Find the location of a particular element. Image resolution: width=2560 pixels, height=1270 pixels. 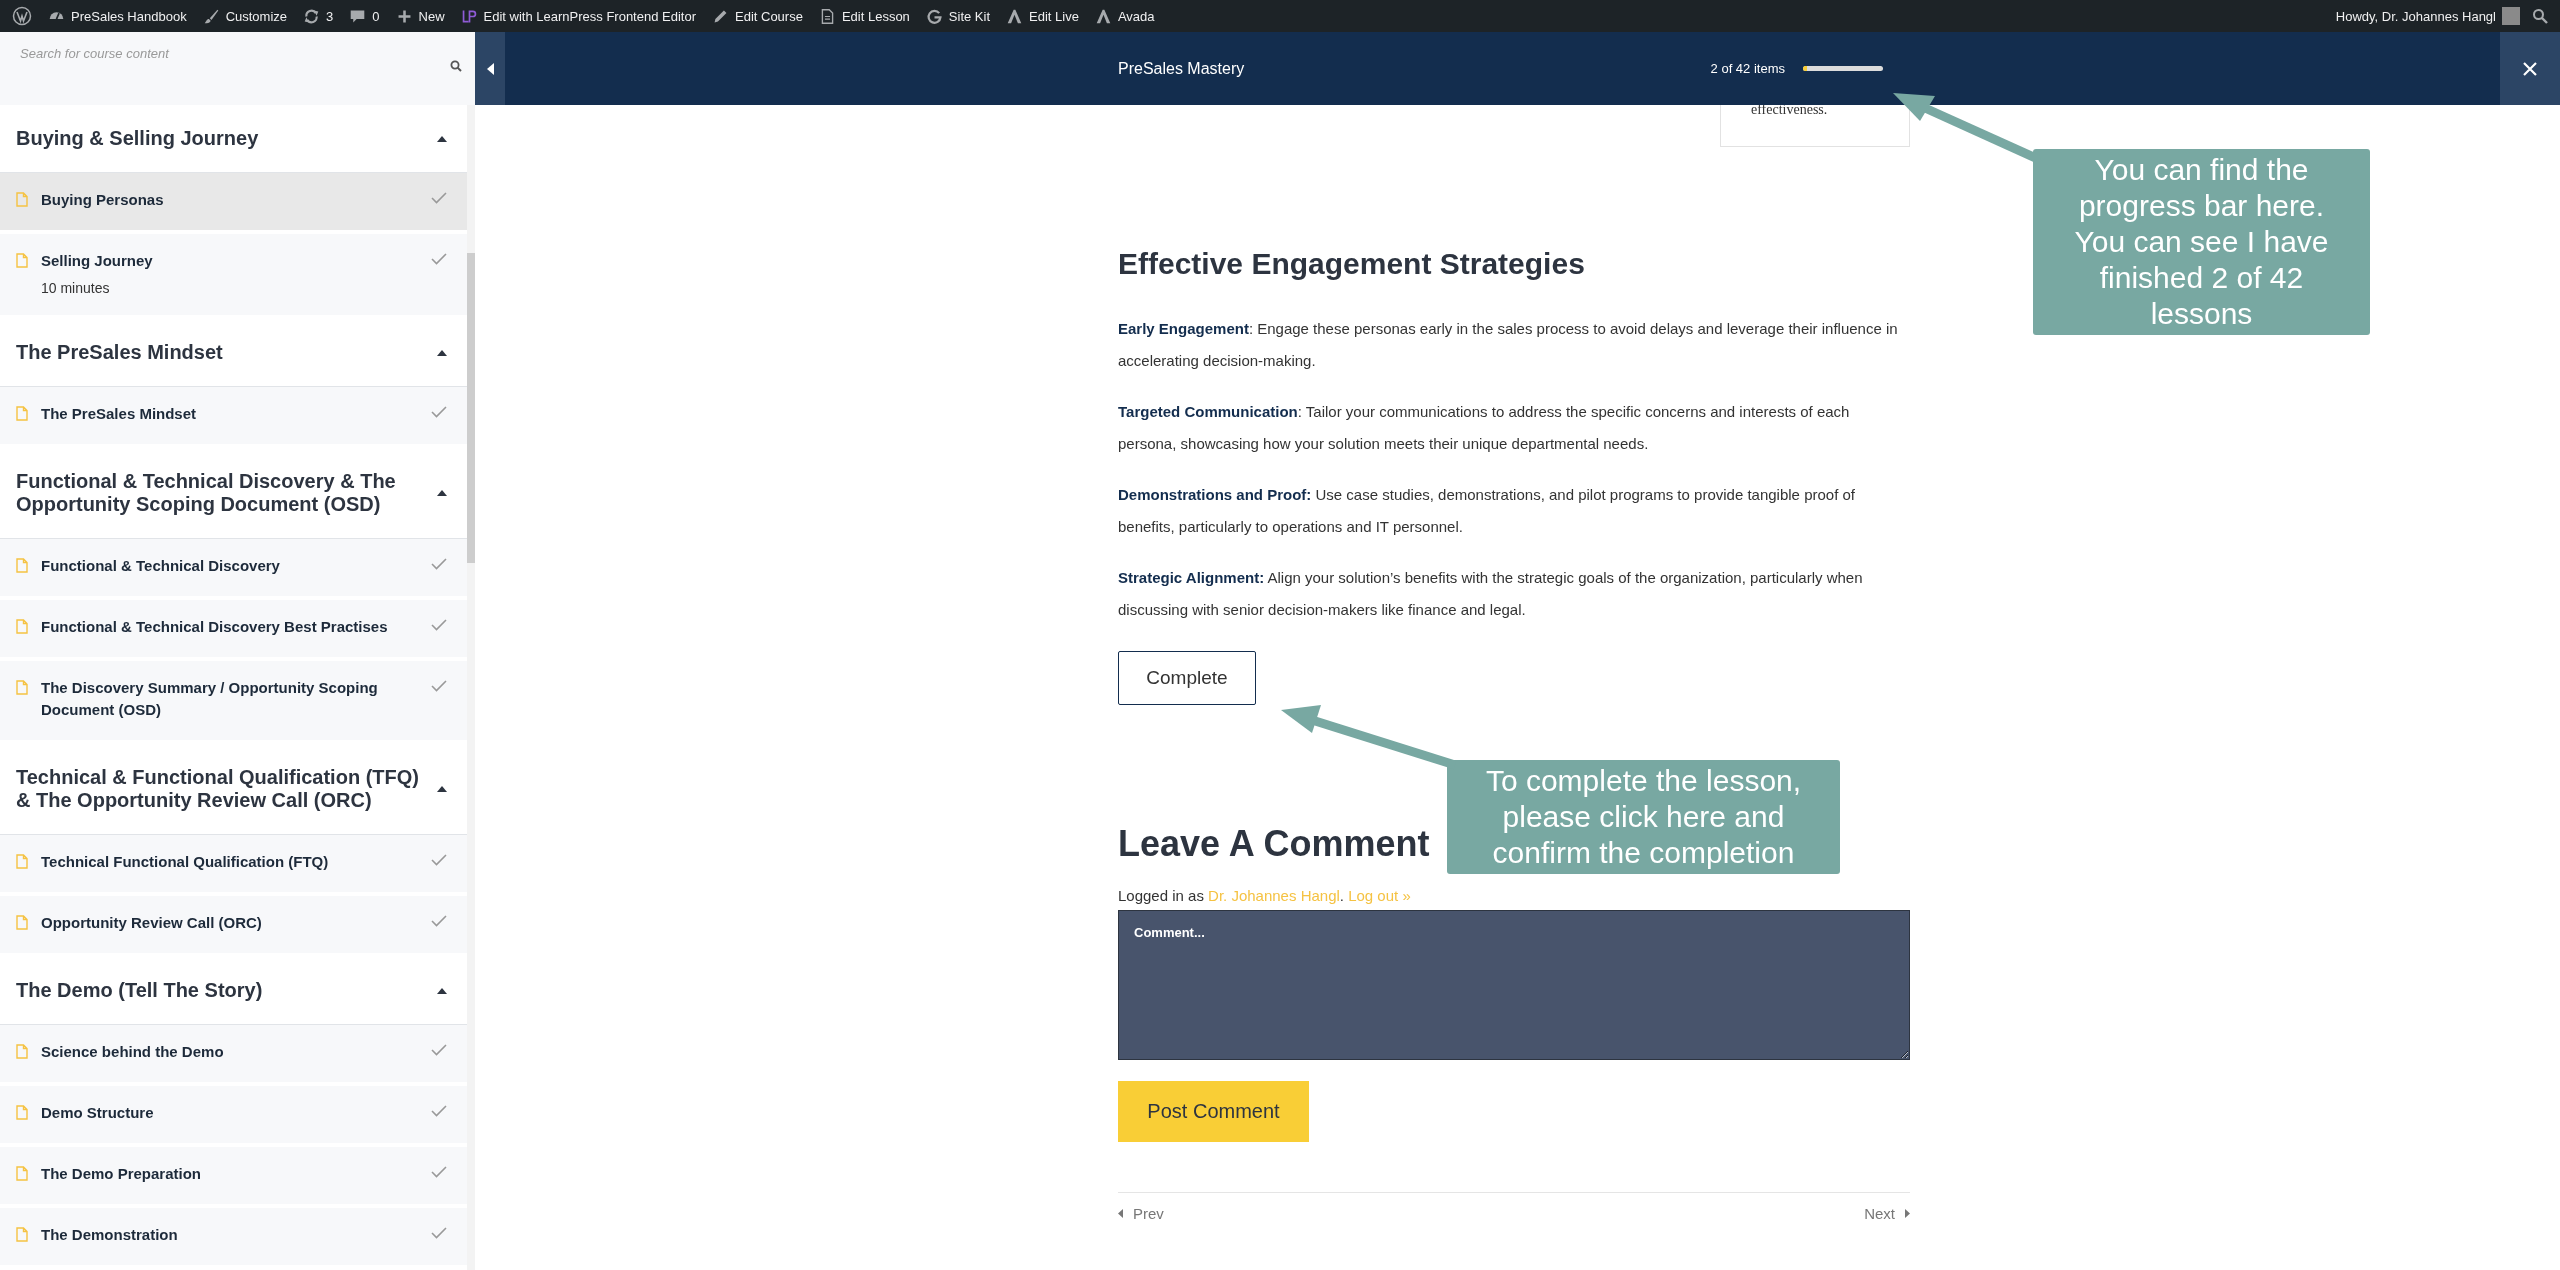

section-title: The PreSales Mindset is located at coordinates (119, 352).